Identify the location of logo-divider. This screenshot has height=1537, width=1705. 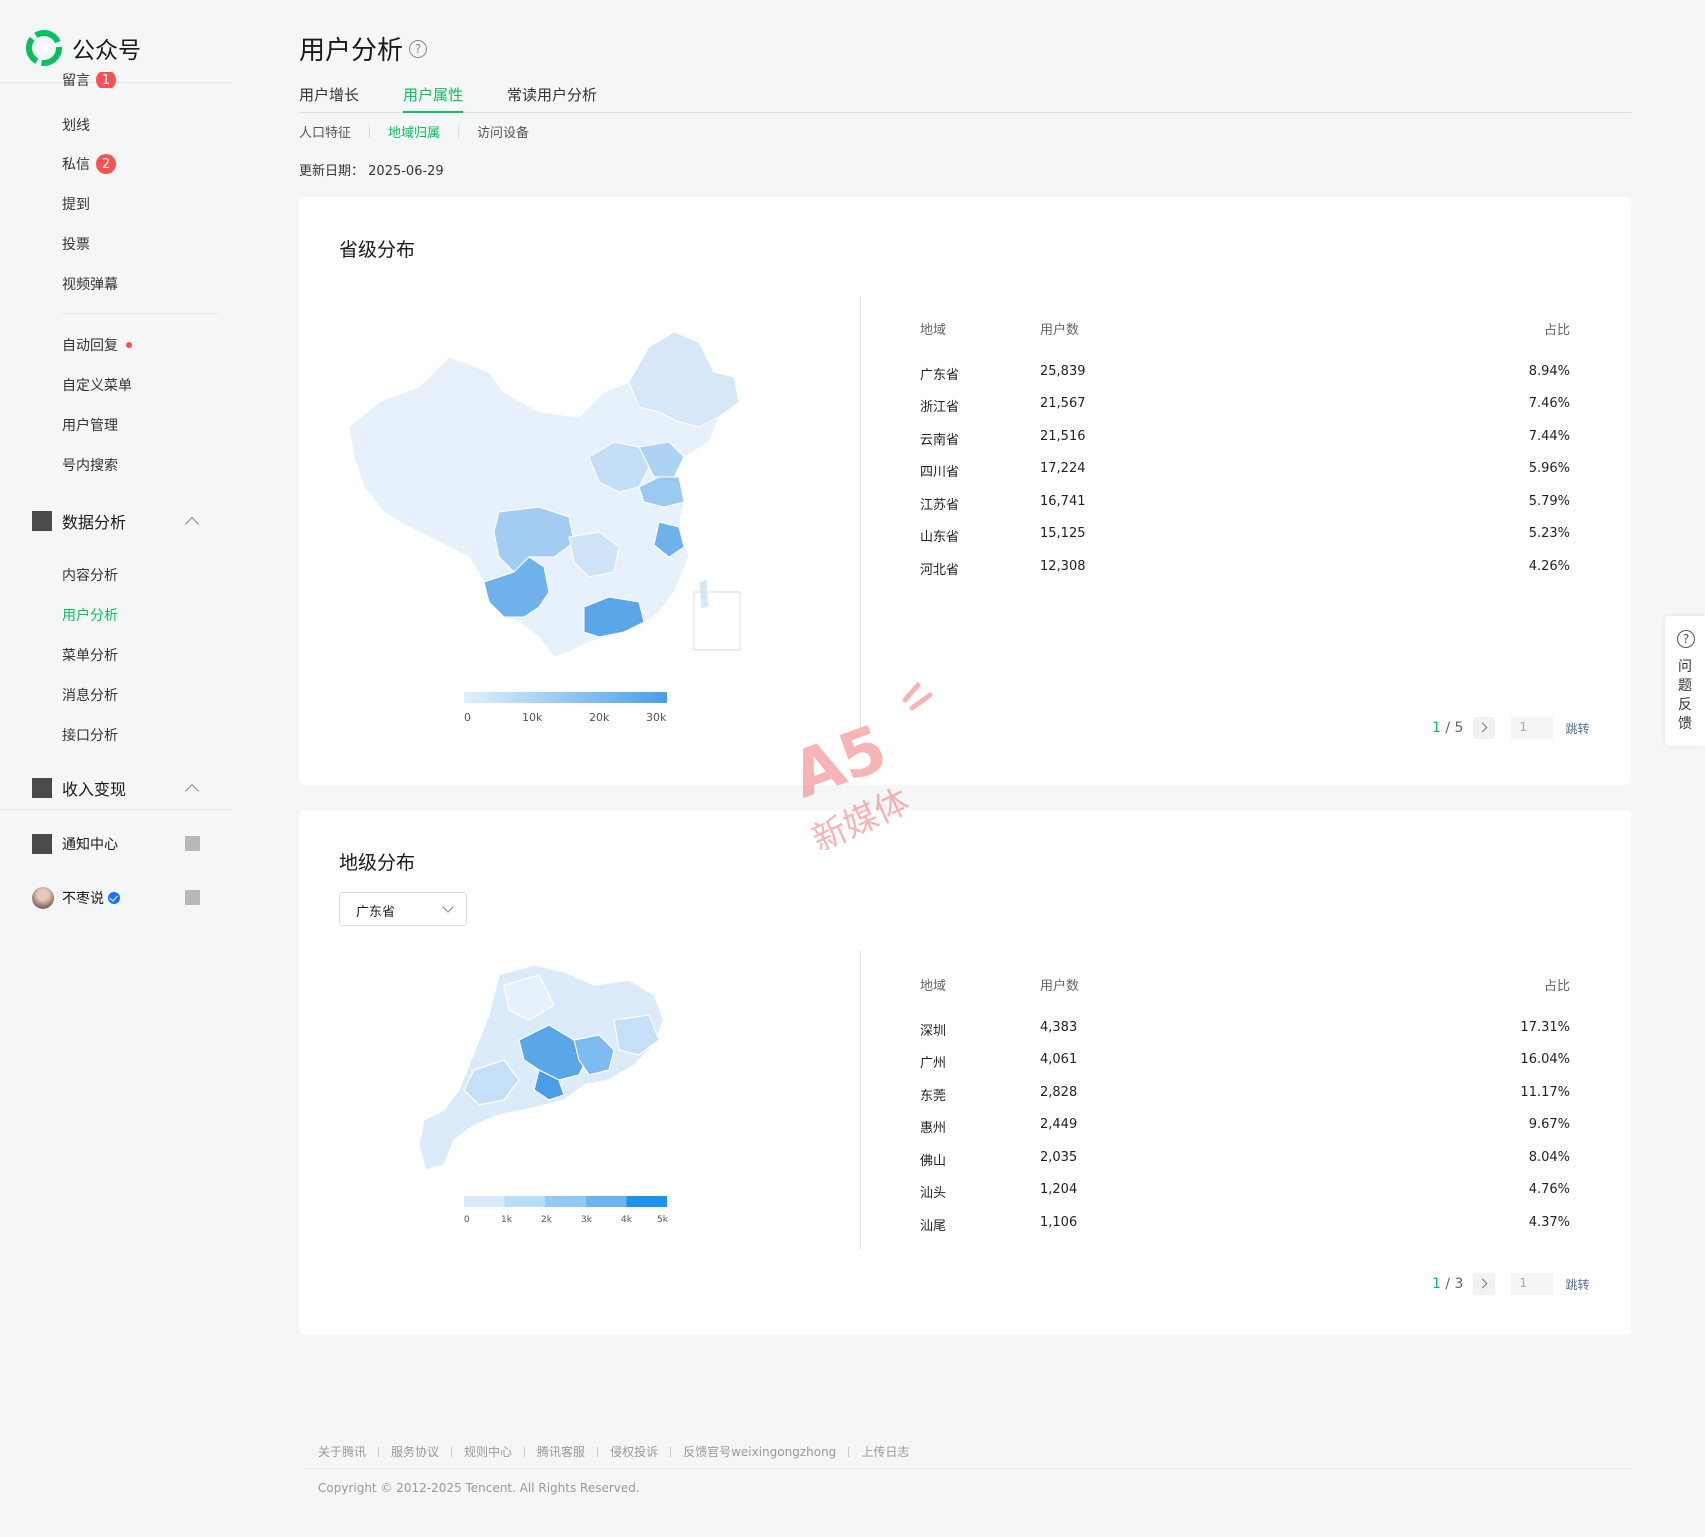
(116, 82).